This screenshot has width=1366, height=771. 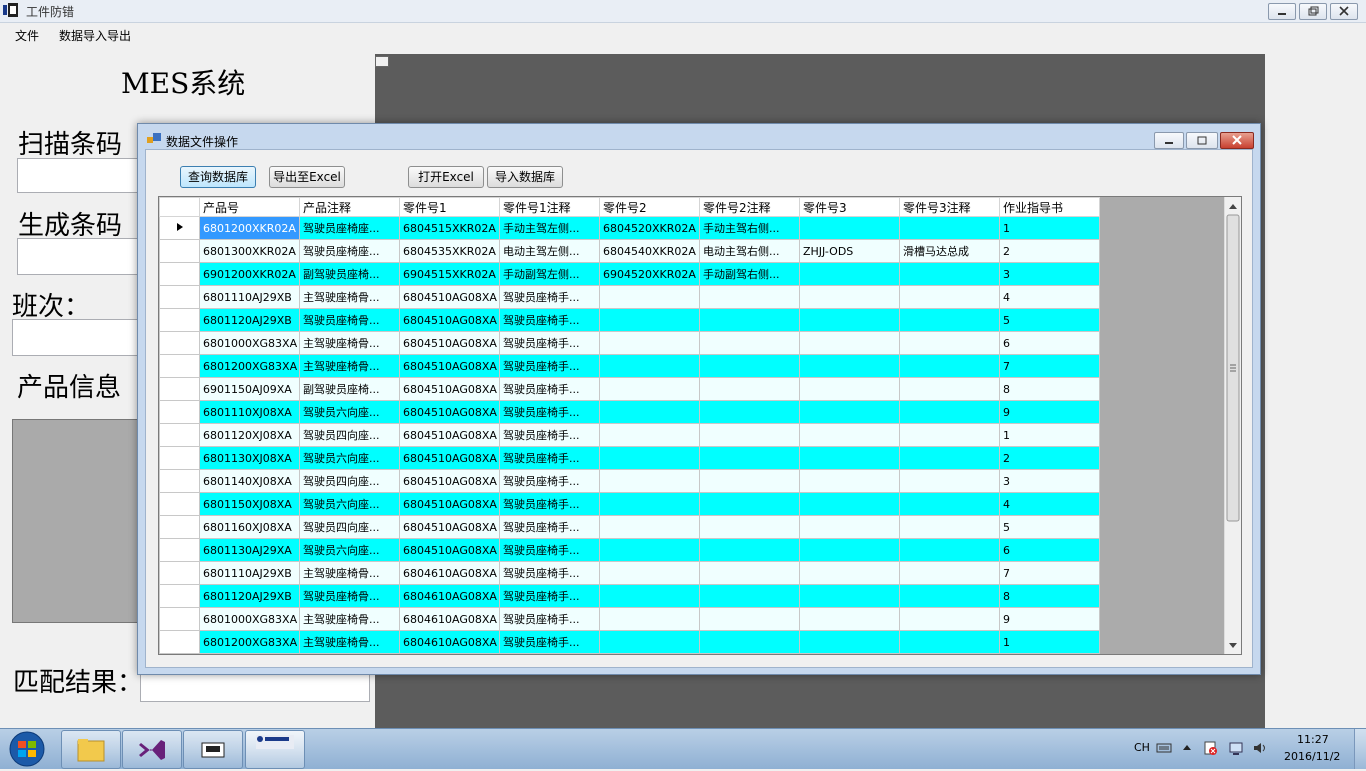 I want to click on restore-button, so click(x=1313, y=11).